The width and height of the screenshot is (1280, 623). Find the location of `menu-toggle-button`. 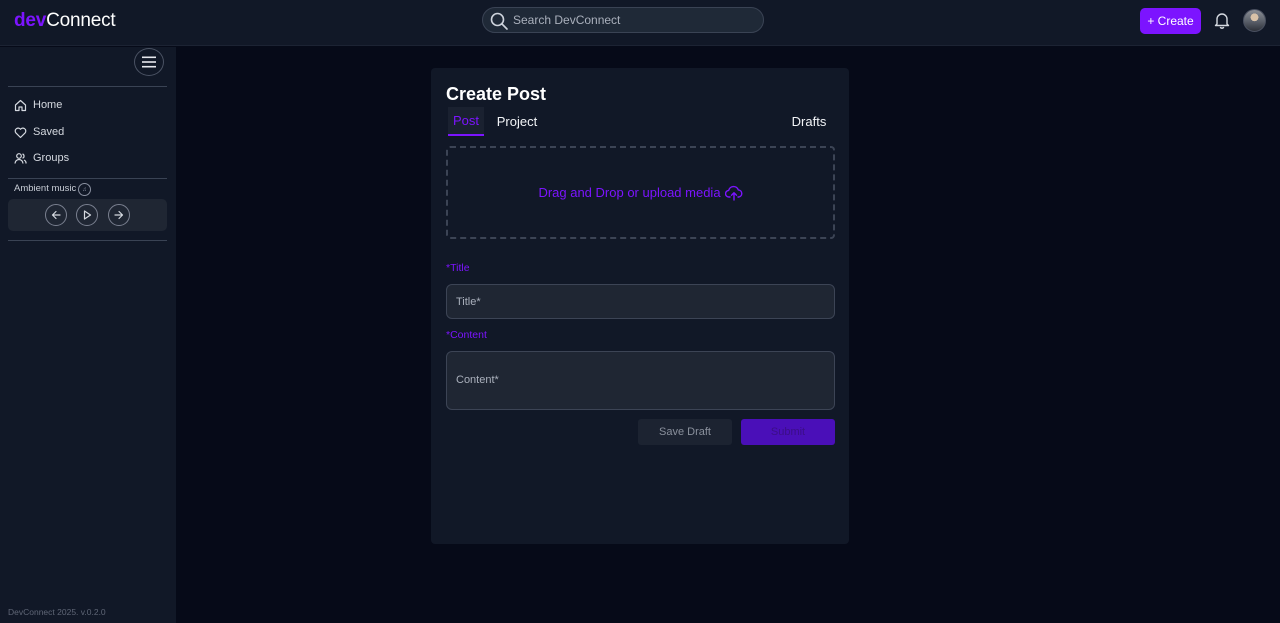

menu-toggle-button is located at coordinates (149, 62).